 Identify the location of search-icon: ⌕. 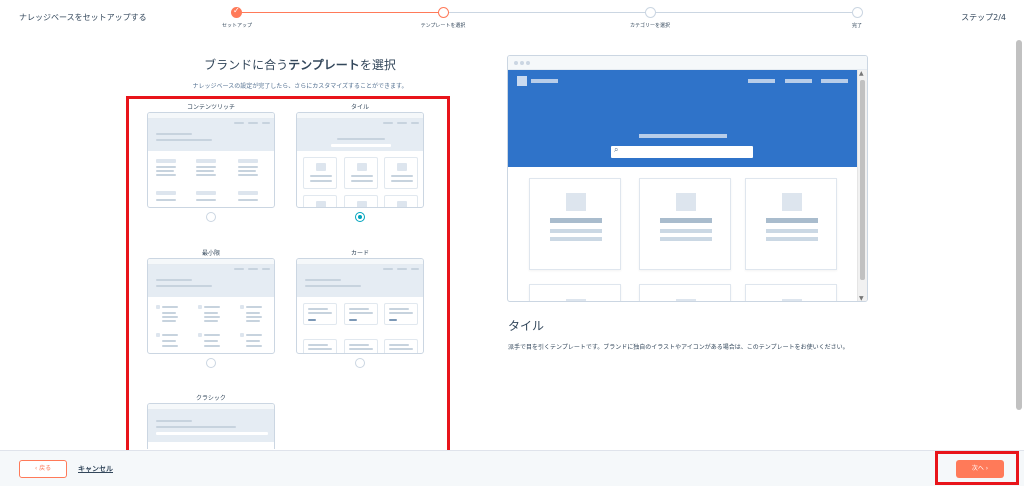
(616, 149).